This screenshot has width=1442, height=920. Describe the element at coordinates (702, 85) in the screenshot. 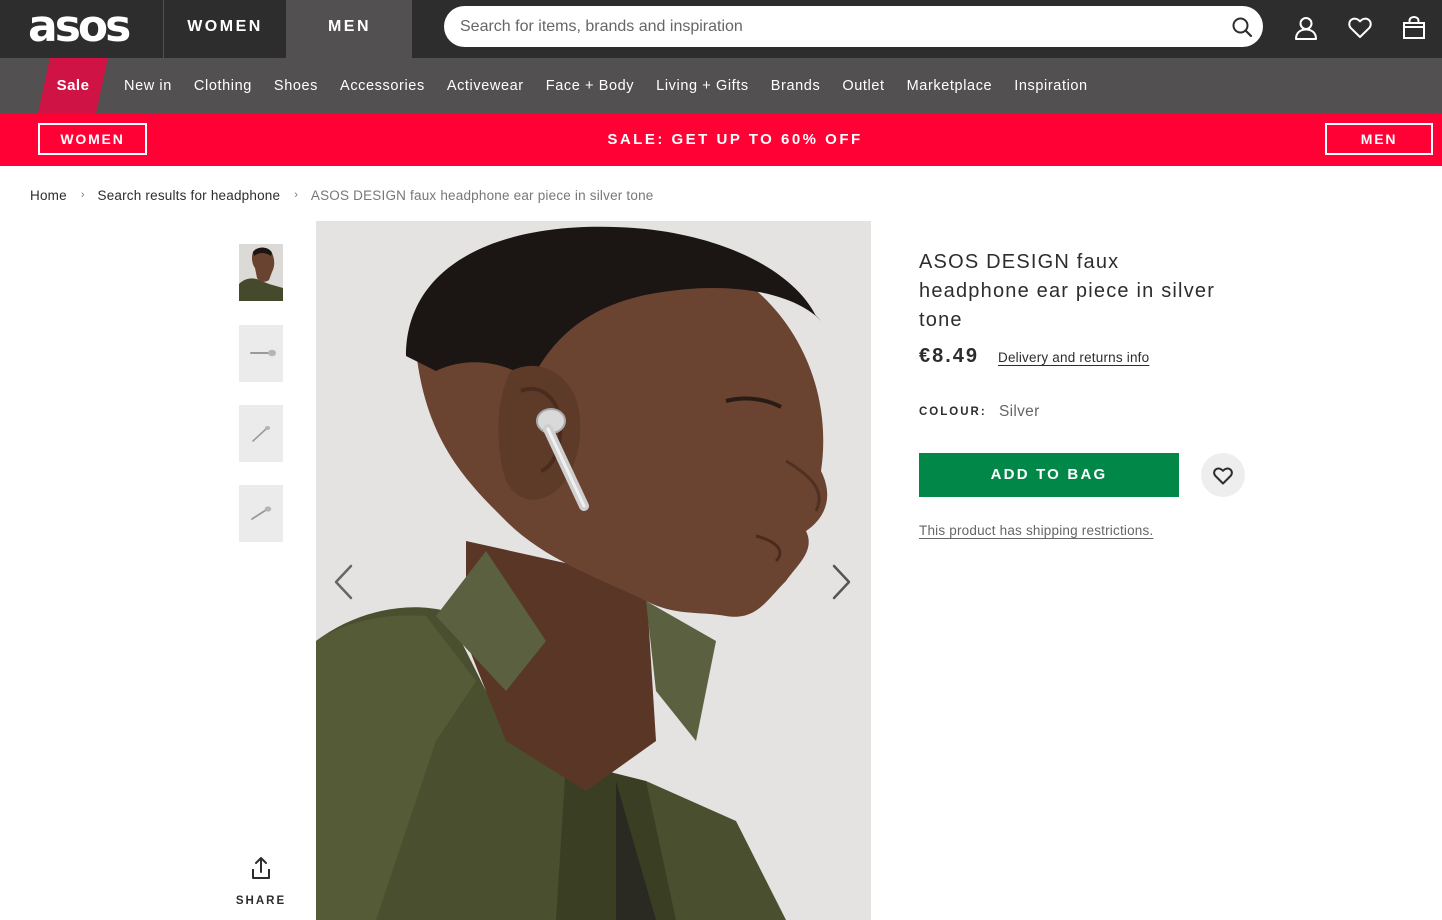

I see `nav-item-living-gifts: Living + Gifts` at that location.